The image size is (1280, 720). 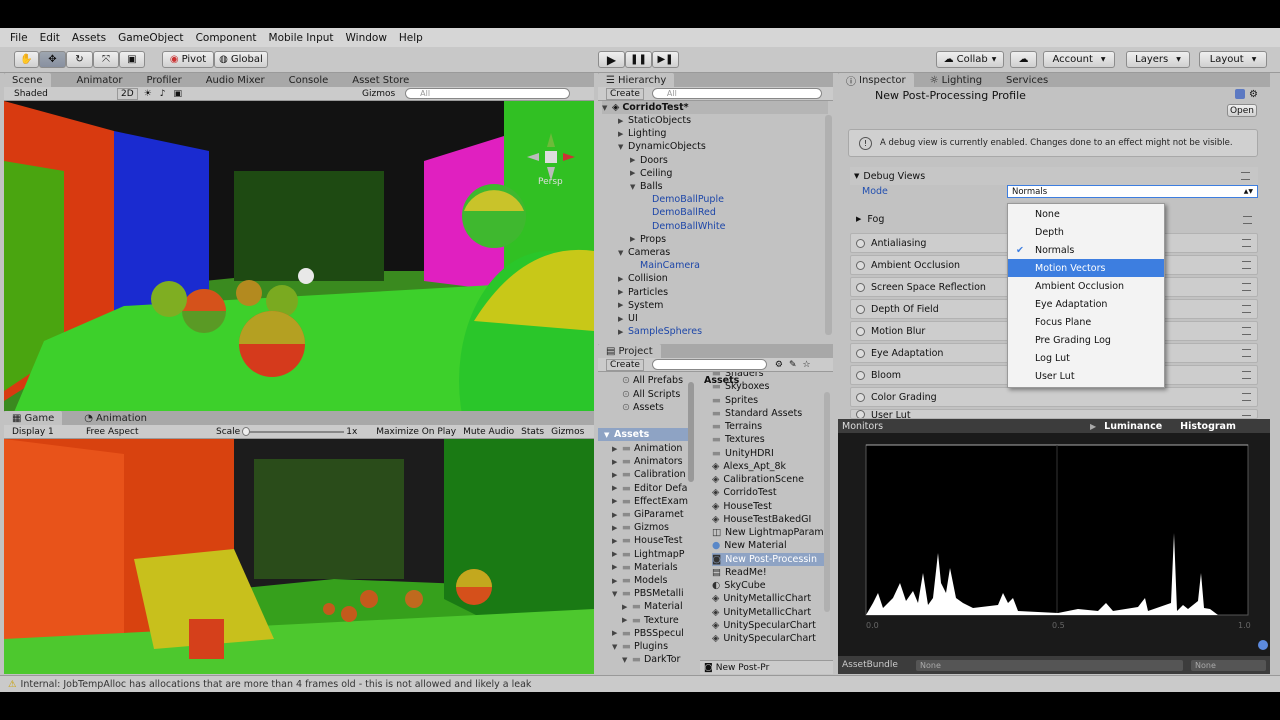 I want to click on step-button: ▶❚, so click(x=665, y=59).